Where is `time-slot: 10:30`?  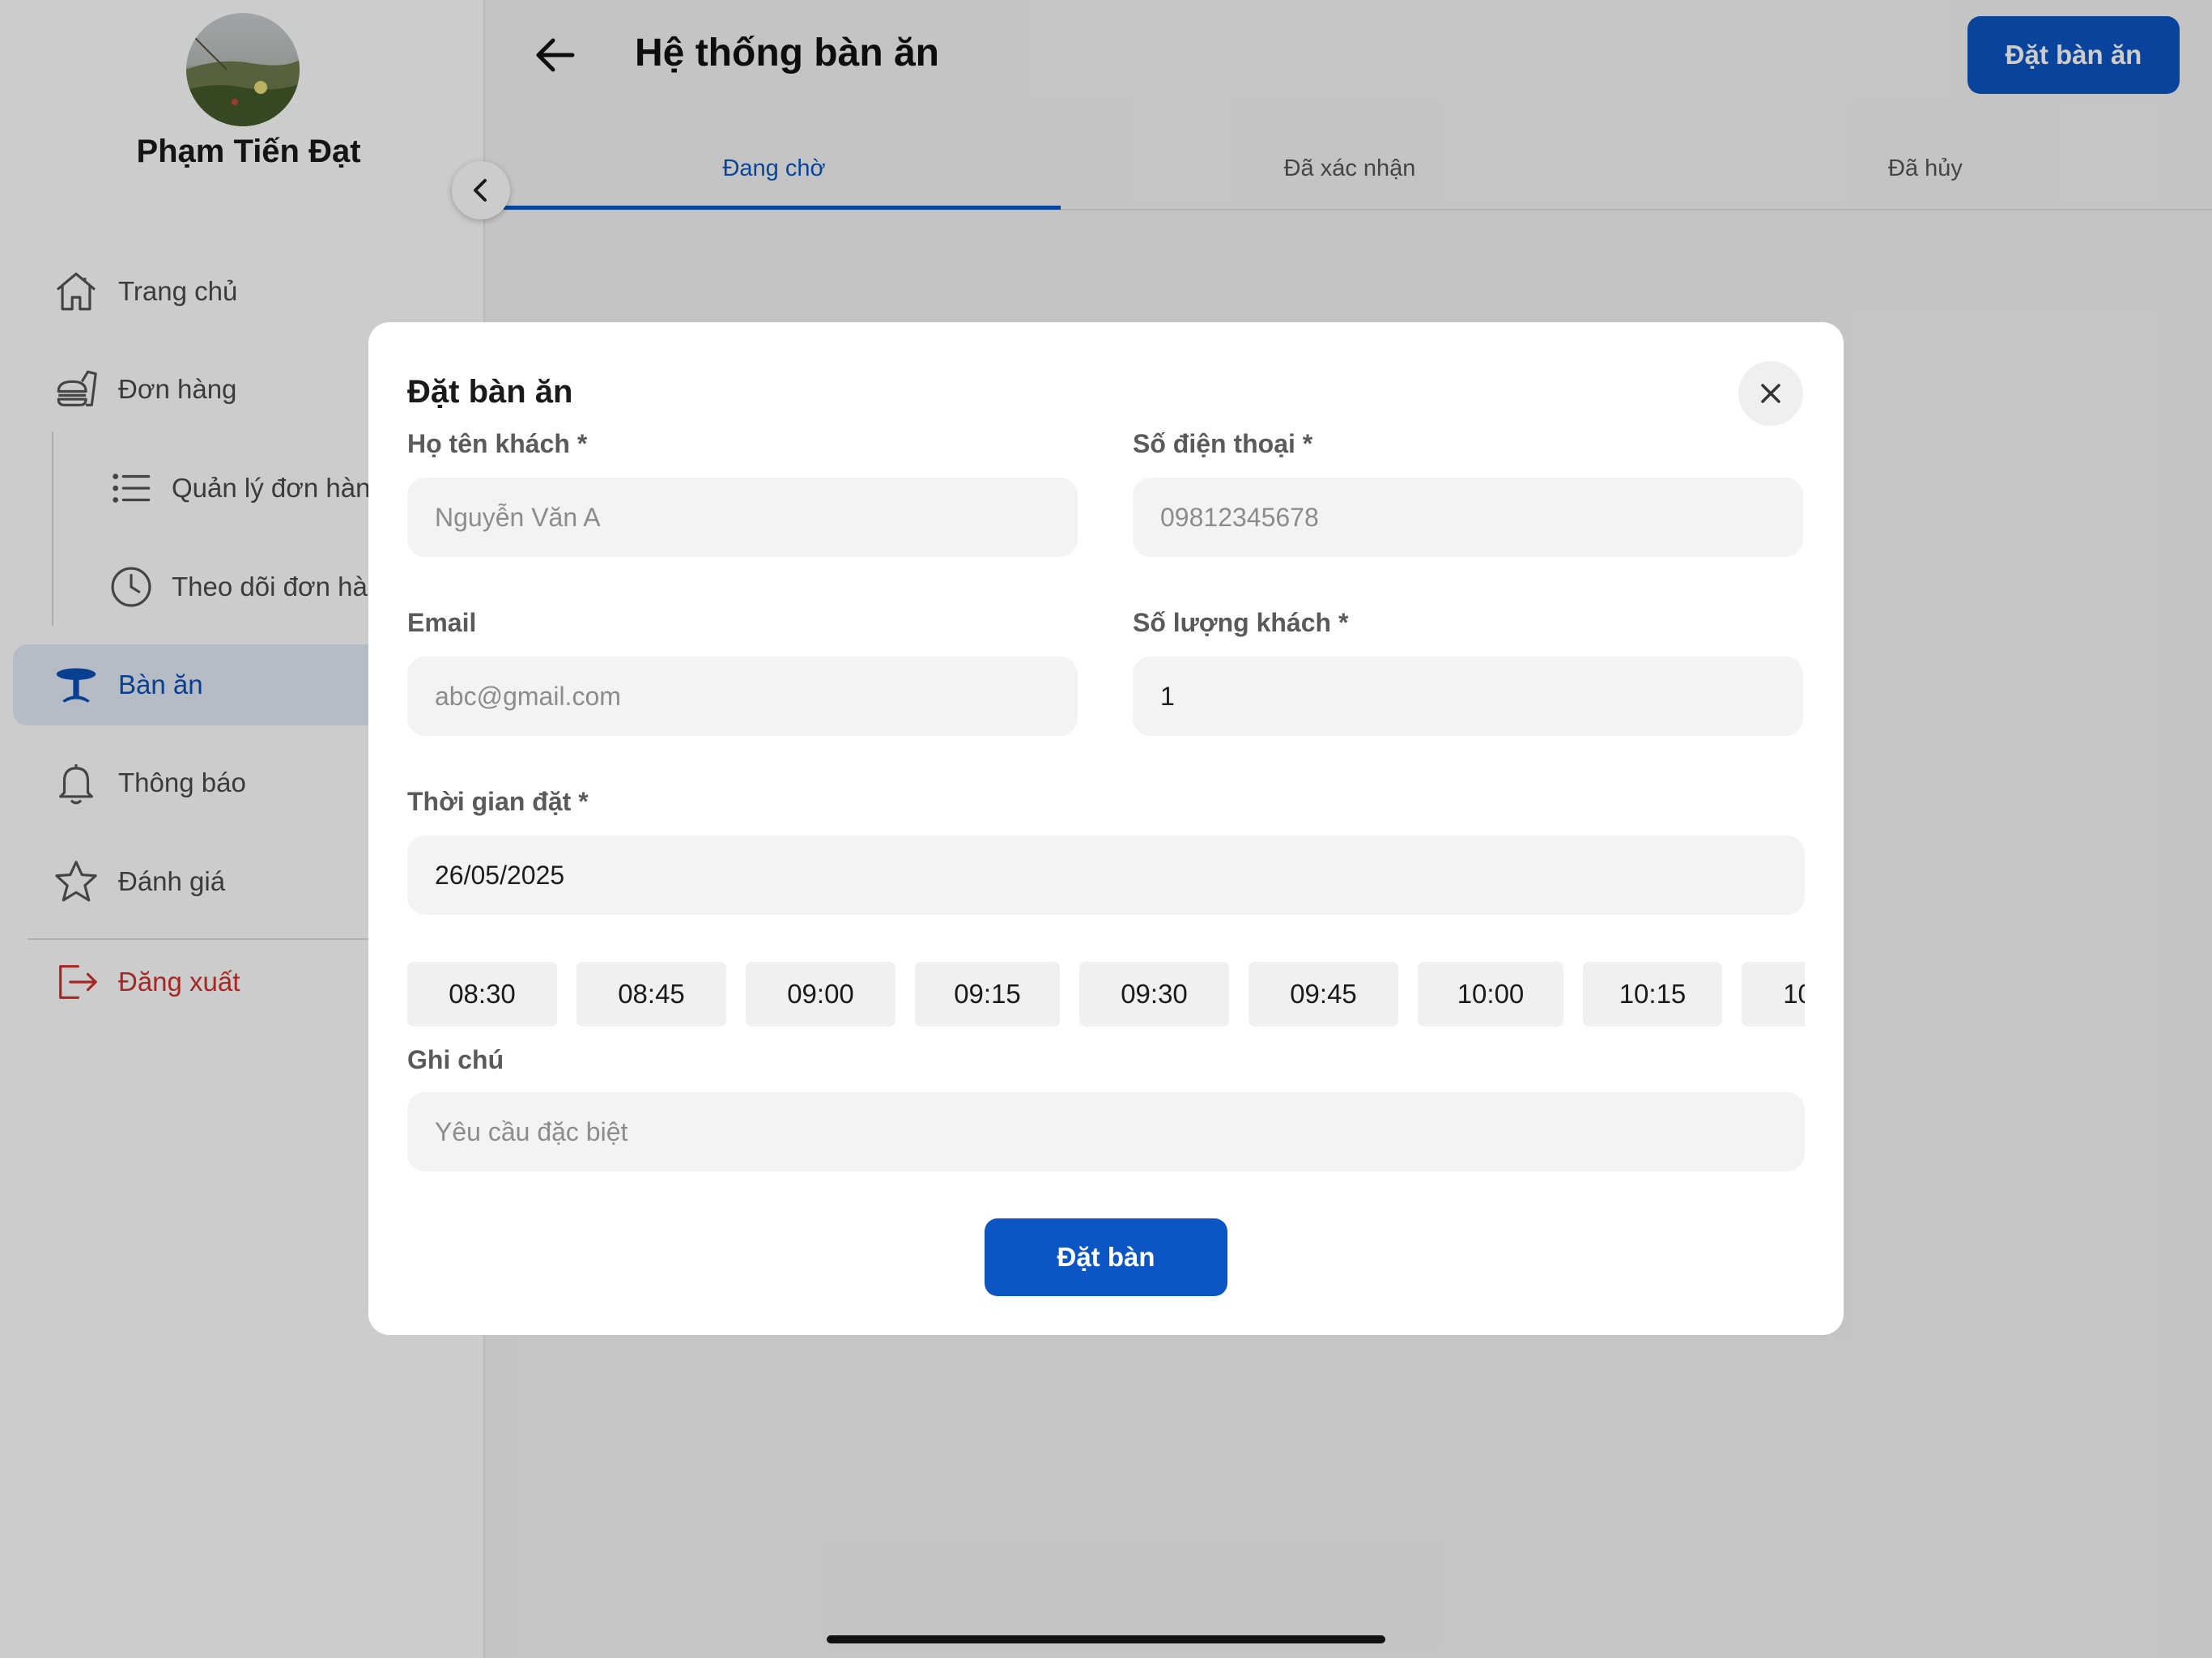 time-slot: 10:30 is located at coordinates (1774, 994).